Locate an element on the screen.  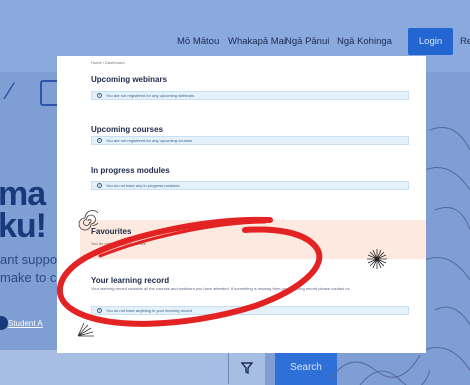
chevron-icon: ⁄ is located at coordinates (10, 91).